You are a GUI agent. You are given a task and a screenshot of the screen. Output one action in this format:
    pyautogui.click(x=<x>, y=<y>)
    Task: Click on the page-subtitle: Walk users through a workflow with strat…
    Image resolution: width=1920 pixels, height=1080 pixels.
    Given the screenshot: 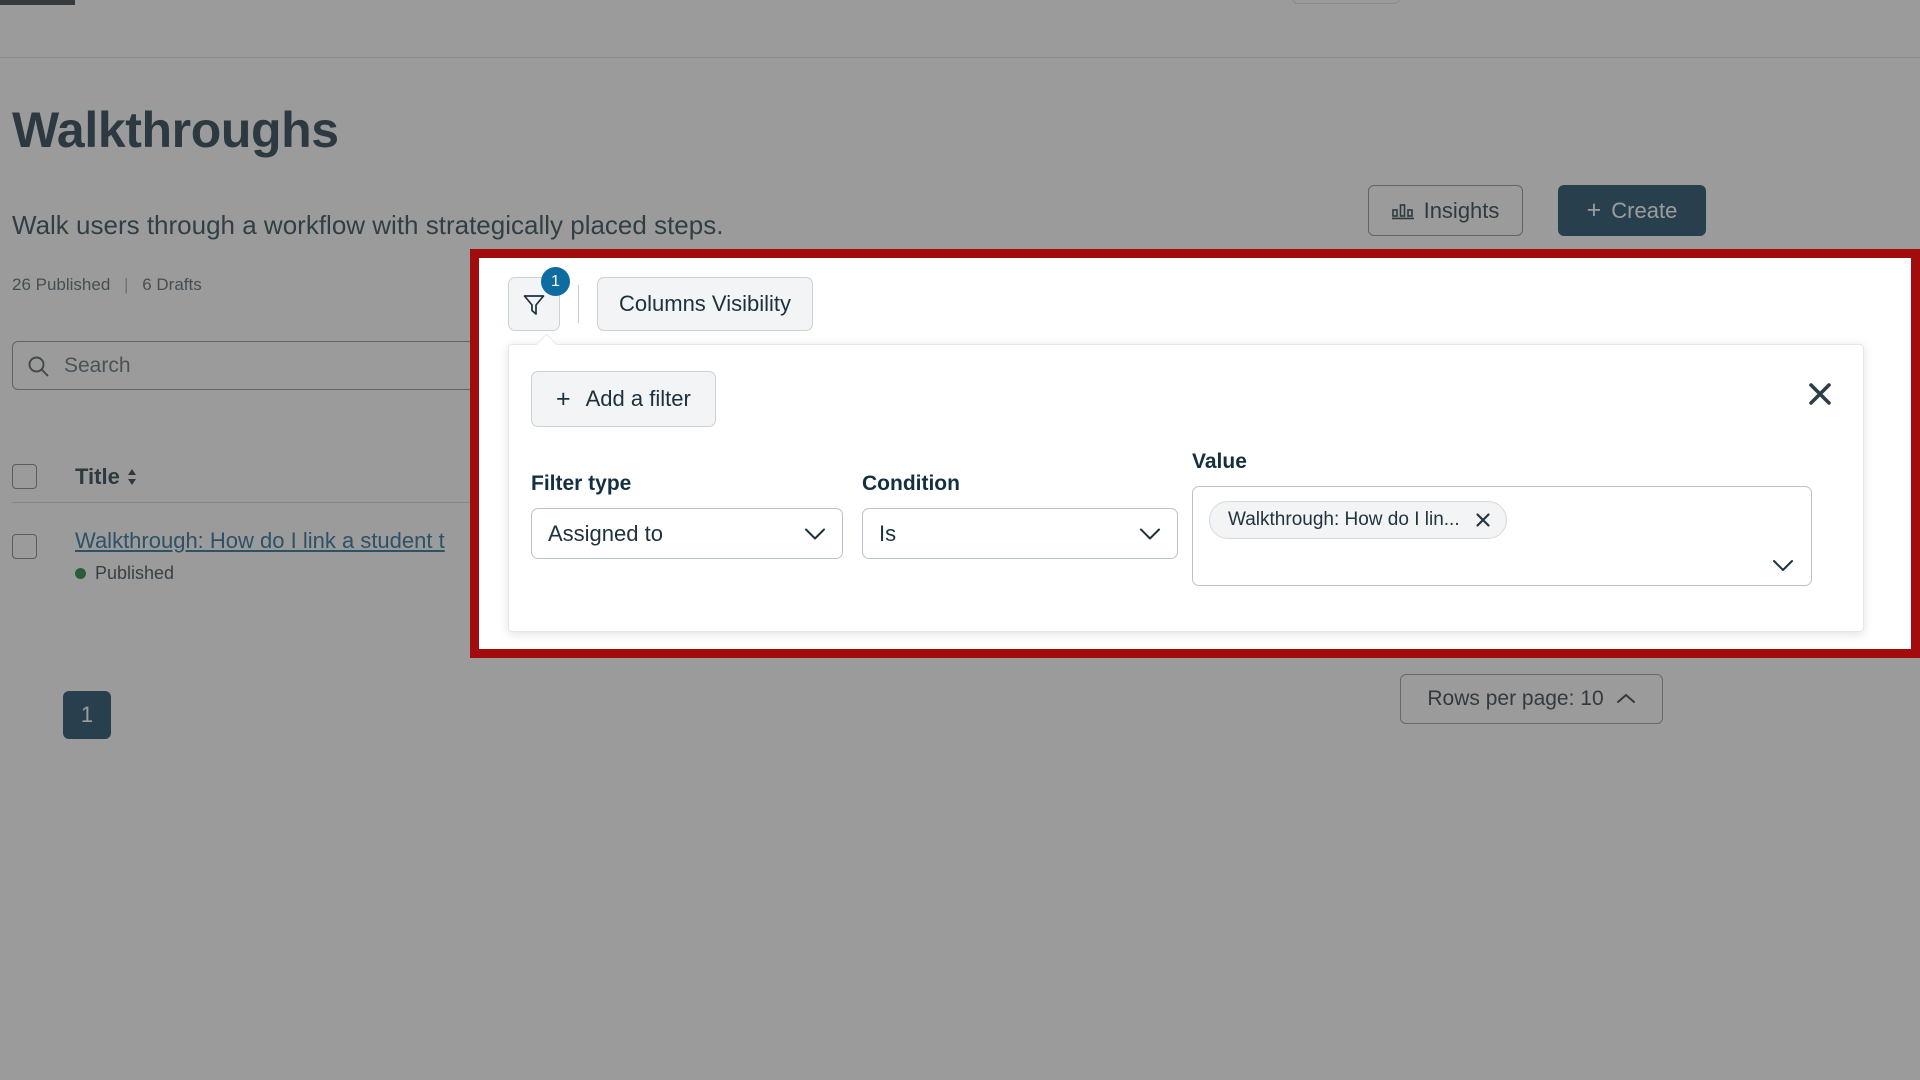 What is the action you would take?
    pyautogui.click(x=368, y=225)
    